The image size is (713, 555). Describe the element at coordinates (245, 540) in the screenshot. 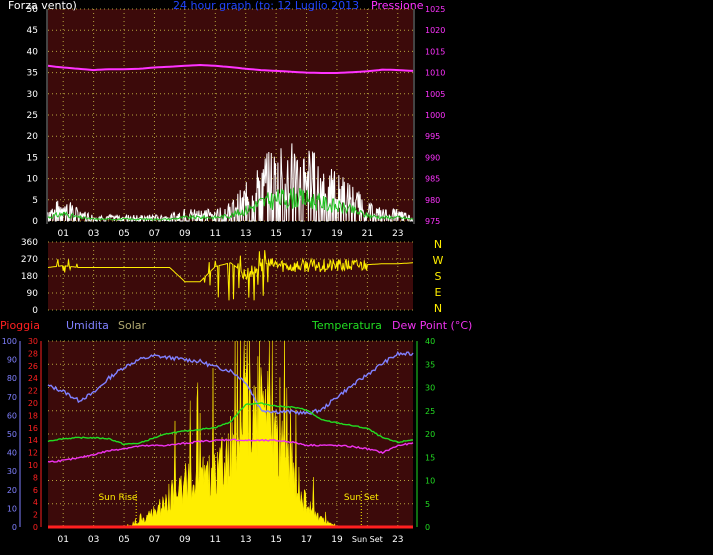

I see `hour-tick-label: 13` at that location.